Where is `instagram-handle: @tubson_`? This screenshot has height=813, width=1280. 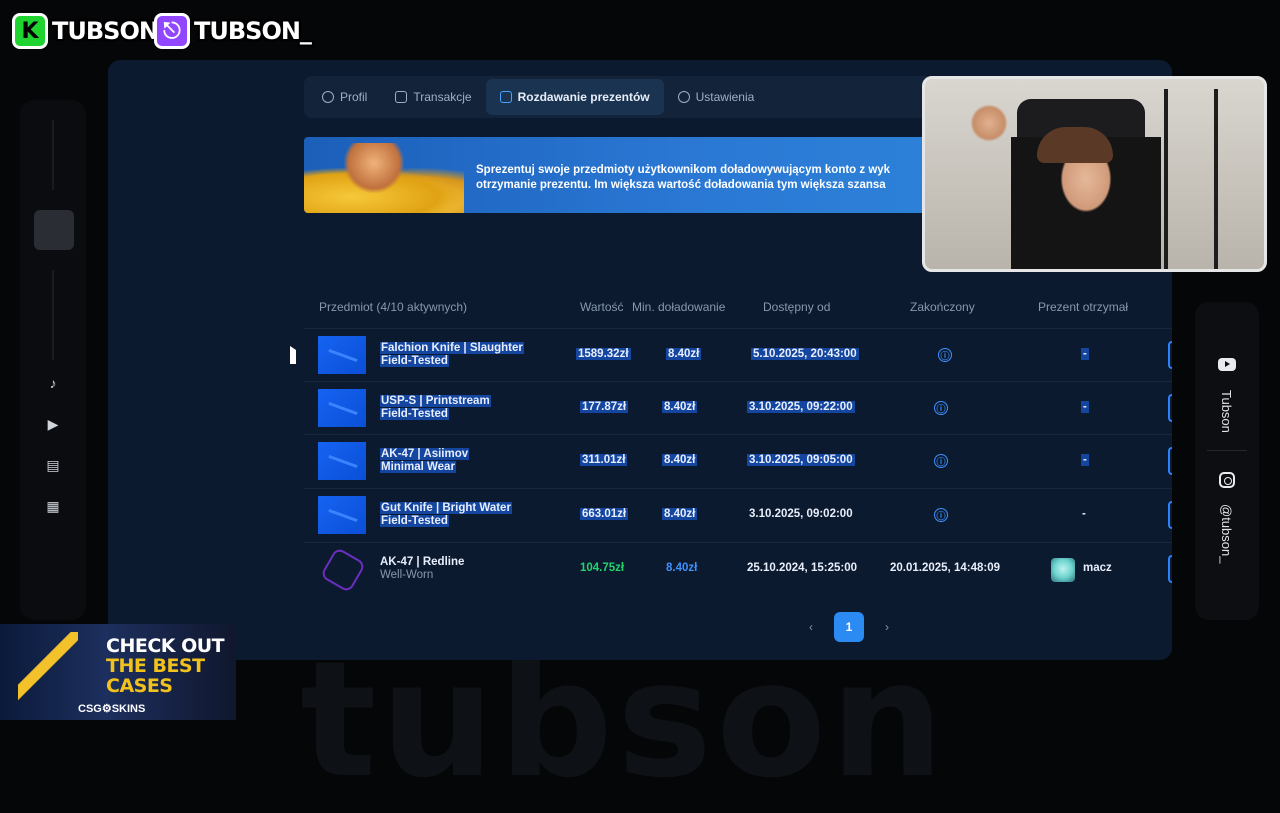
instagram-handle: @tubson_ is located at coordinates (1226, 534).